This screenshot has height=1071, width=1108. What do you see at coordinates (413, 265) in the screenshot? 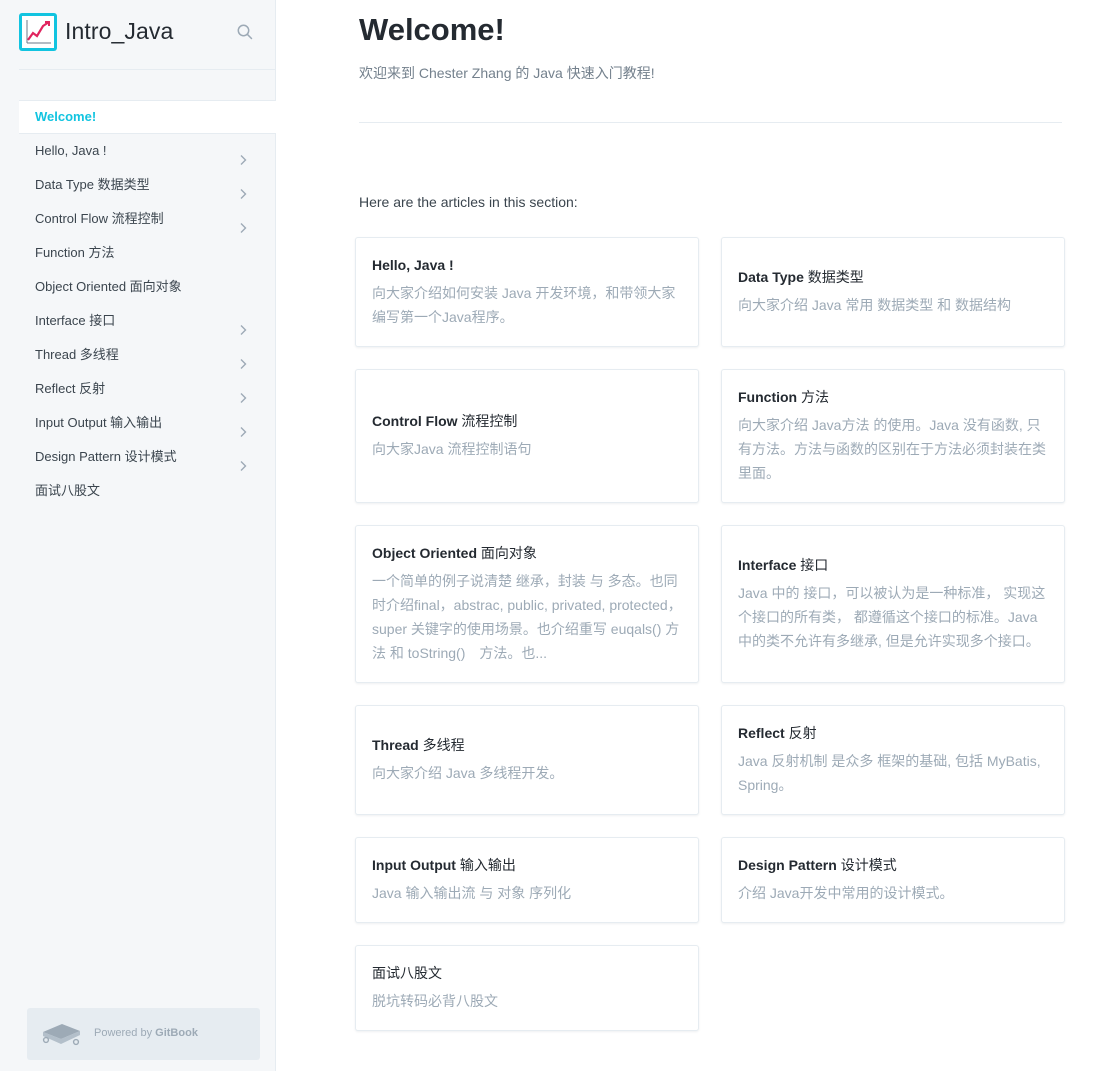
I see `article-card-title-en: Hello, Java !` at bounding box center [413, 265].